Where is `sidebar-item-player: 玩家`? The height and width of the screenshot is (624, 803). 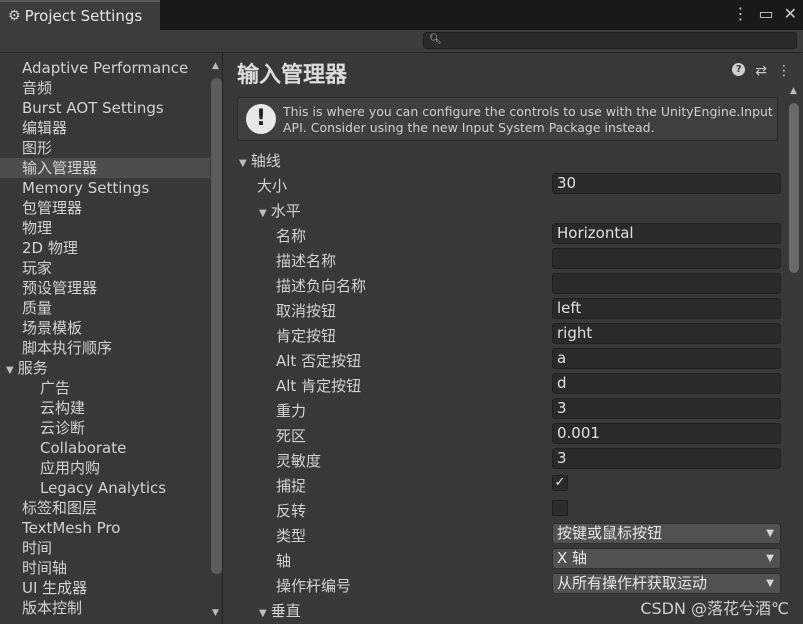
sidebar-item-player: 玩家 is located at coordinates (105, 268).